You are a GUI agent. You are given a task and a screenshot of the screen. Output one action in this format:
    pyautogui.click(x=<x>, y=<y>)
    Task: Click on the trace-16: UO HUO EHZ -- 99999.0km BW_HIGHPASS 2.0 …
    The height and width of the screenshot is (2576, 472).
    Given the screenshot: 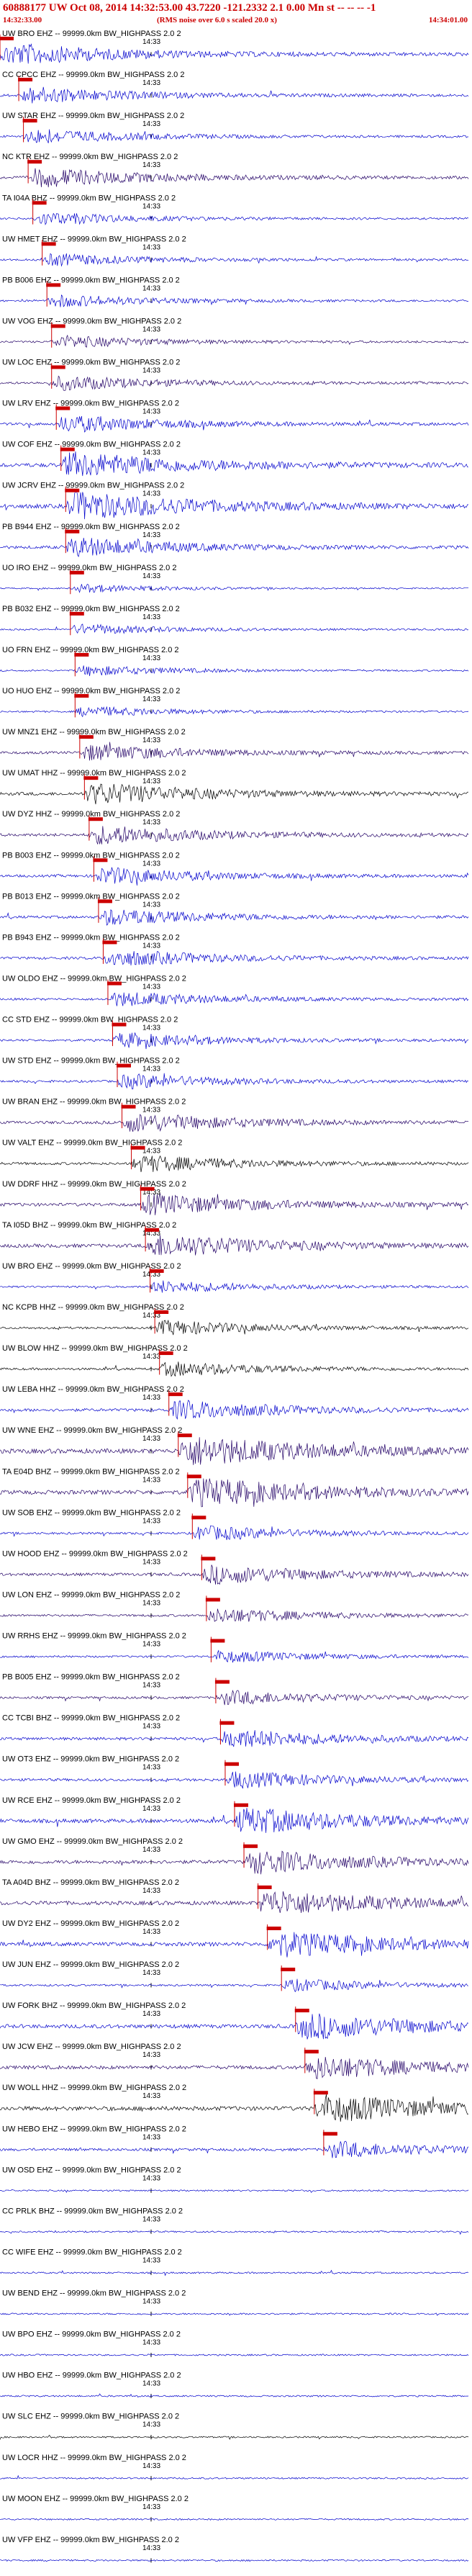 What is the action you would take?
    pyautogui.click(x=234, y=702)
    